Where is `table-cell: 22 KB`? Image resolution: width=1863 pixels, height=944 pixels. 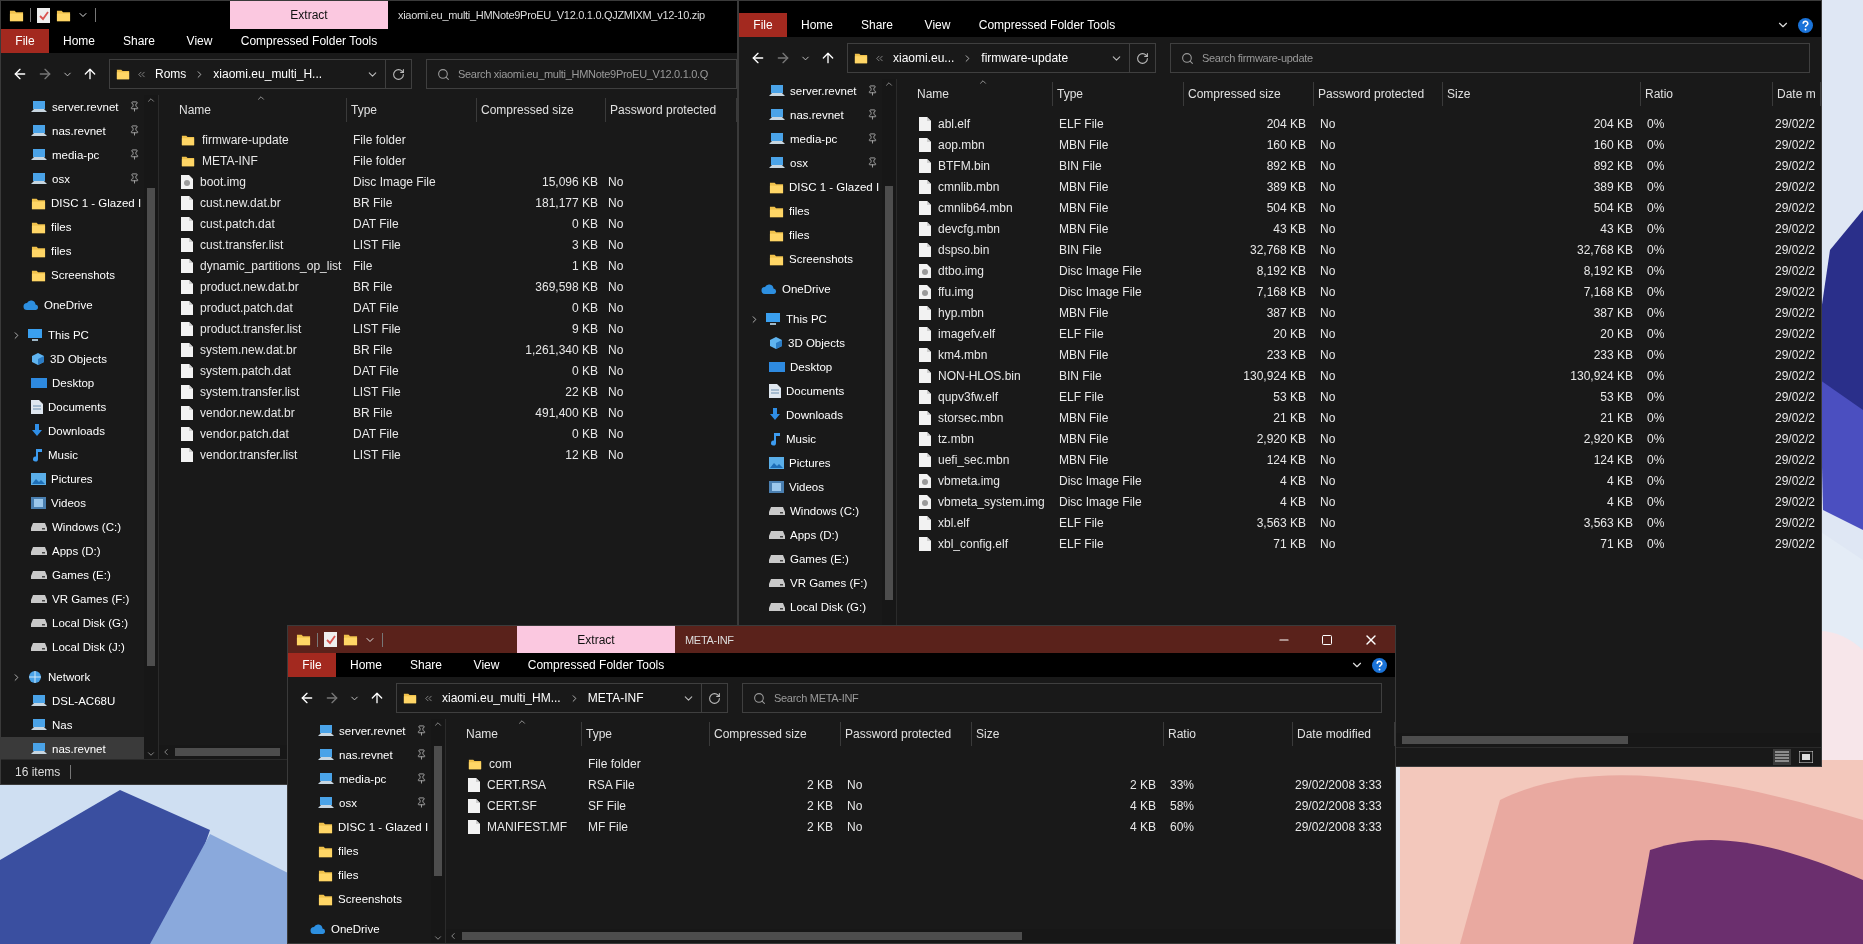 table-cell: 22 KB is located at coordinates (581, 391).